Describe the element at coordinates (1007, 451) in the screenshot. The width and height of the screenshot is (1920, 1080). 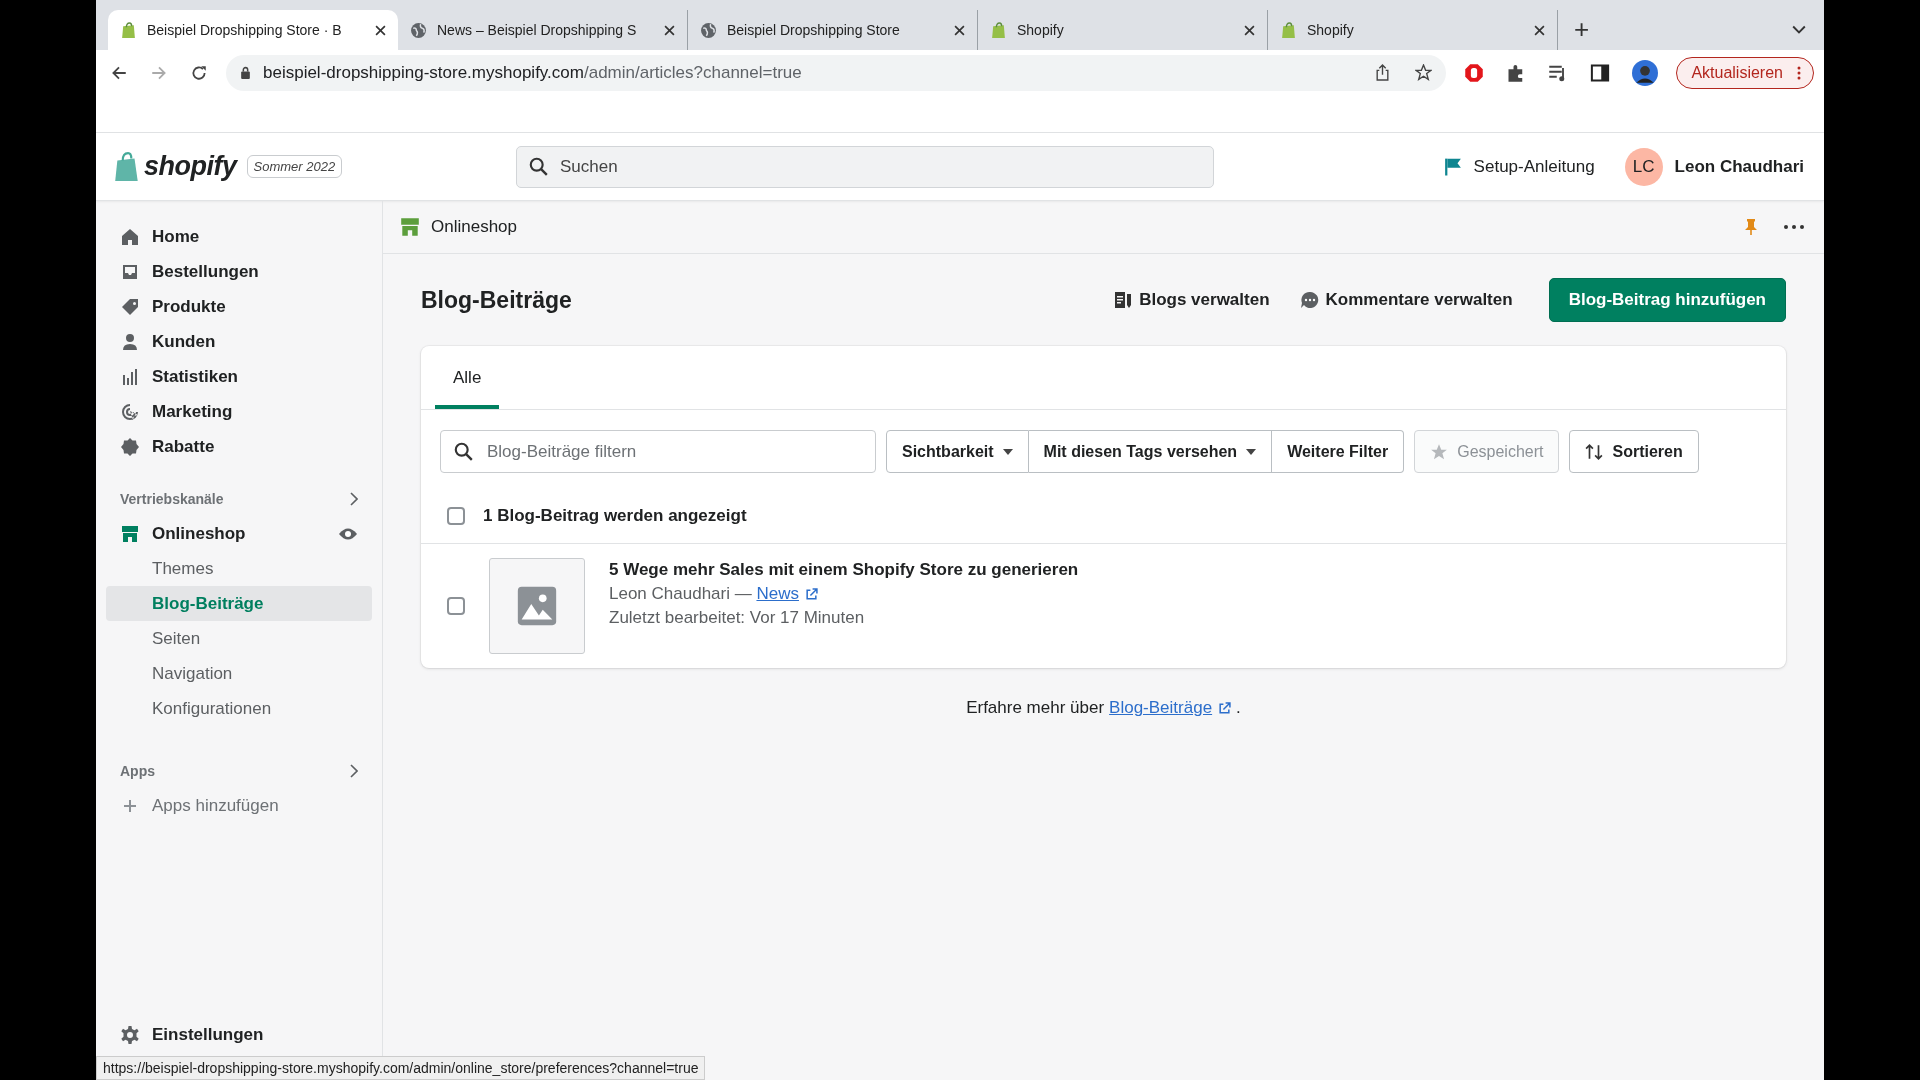
I see `caret-icon` at that location.